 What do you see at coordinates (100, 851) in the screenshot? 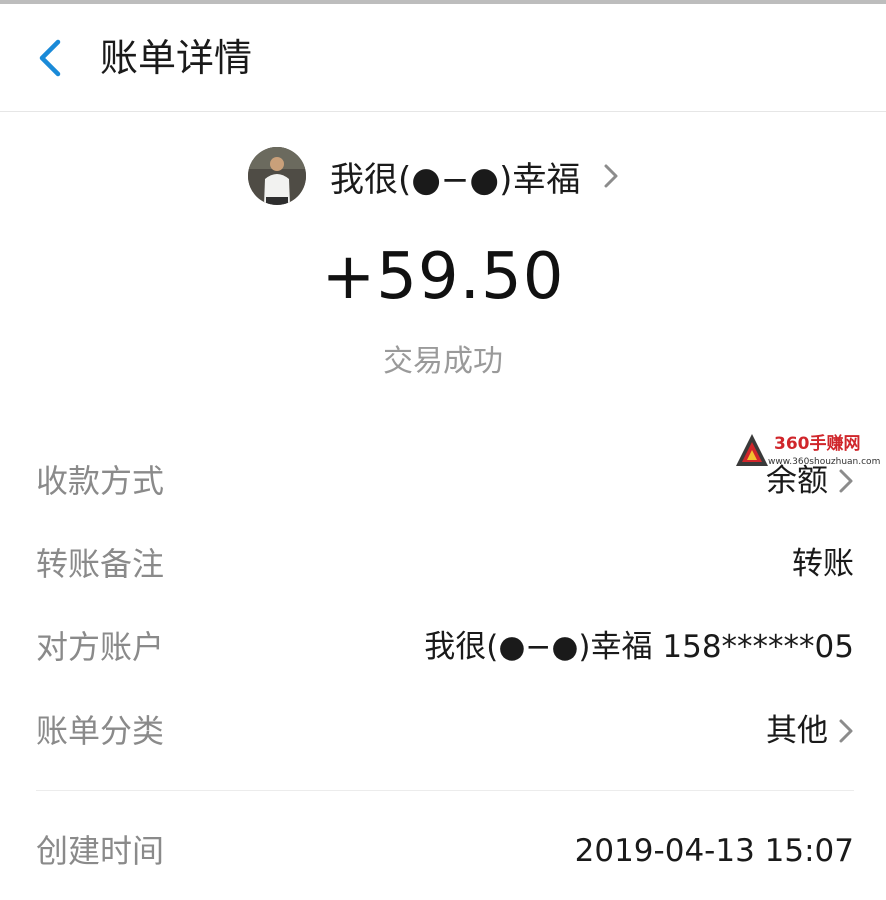
I see `detail-label: 创建时间` at bounding box center [100, 851].